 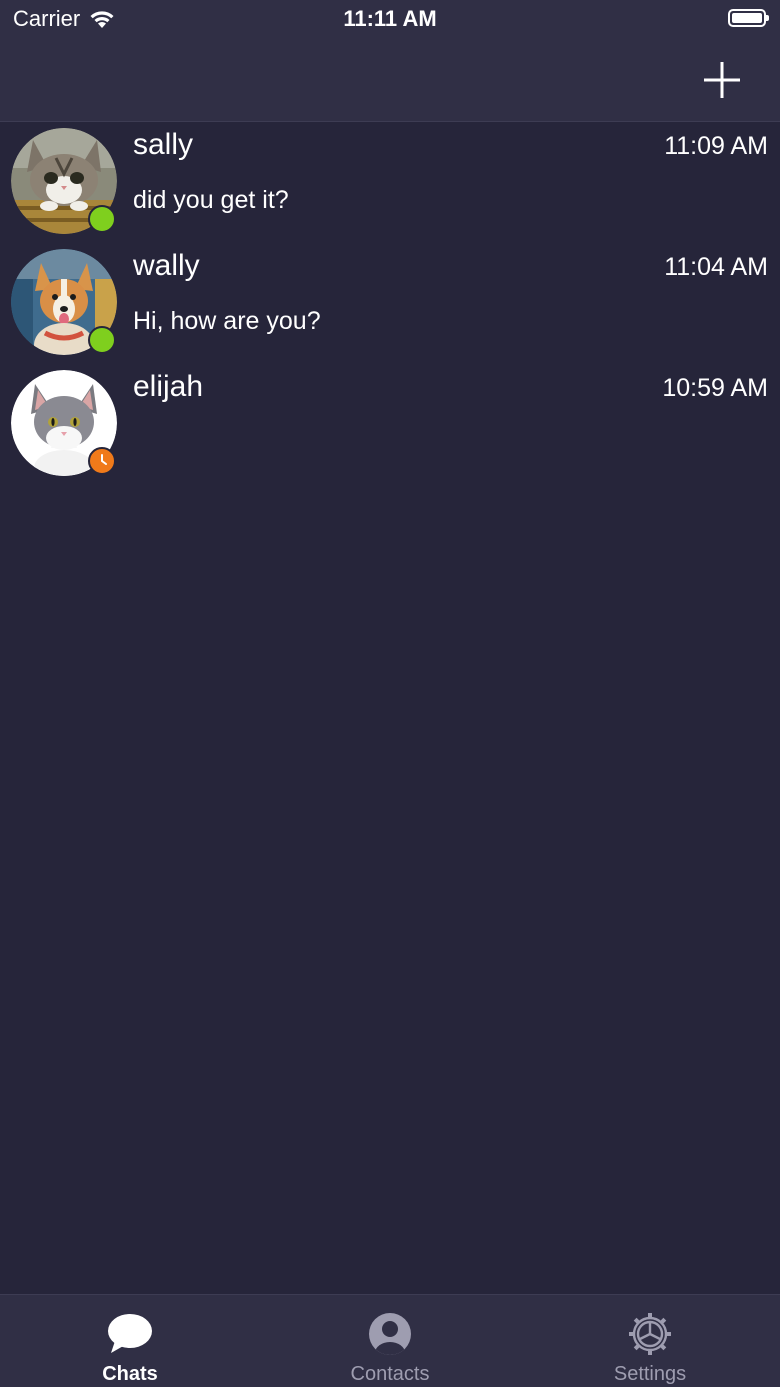 I want to click on tab-contacts: Contacts, so click(x=390, y=1341).